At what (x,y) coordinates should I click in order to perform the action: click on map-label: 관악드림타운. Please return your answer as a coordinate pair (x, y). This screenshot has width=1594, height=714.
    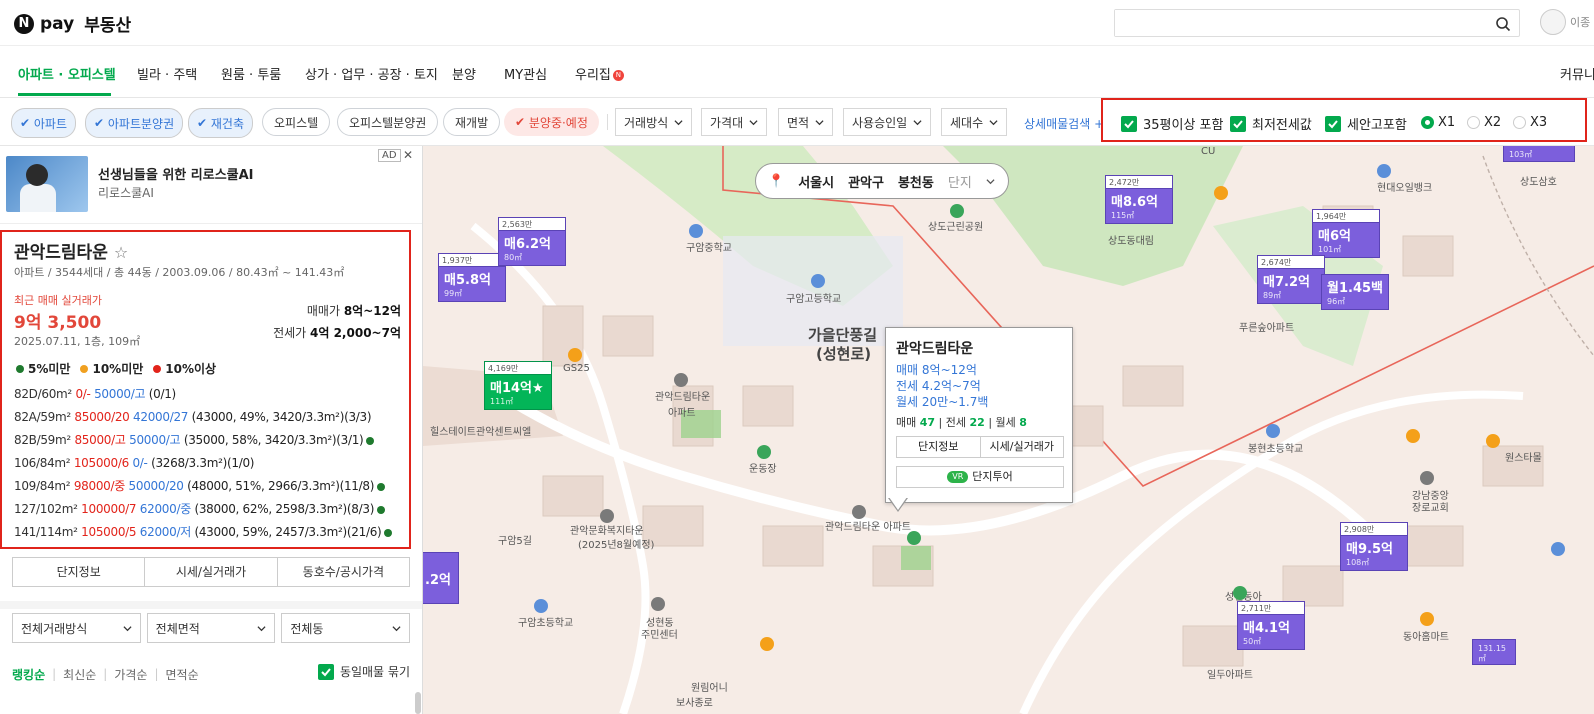
    Looking at the image, I should click on (683, 397).